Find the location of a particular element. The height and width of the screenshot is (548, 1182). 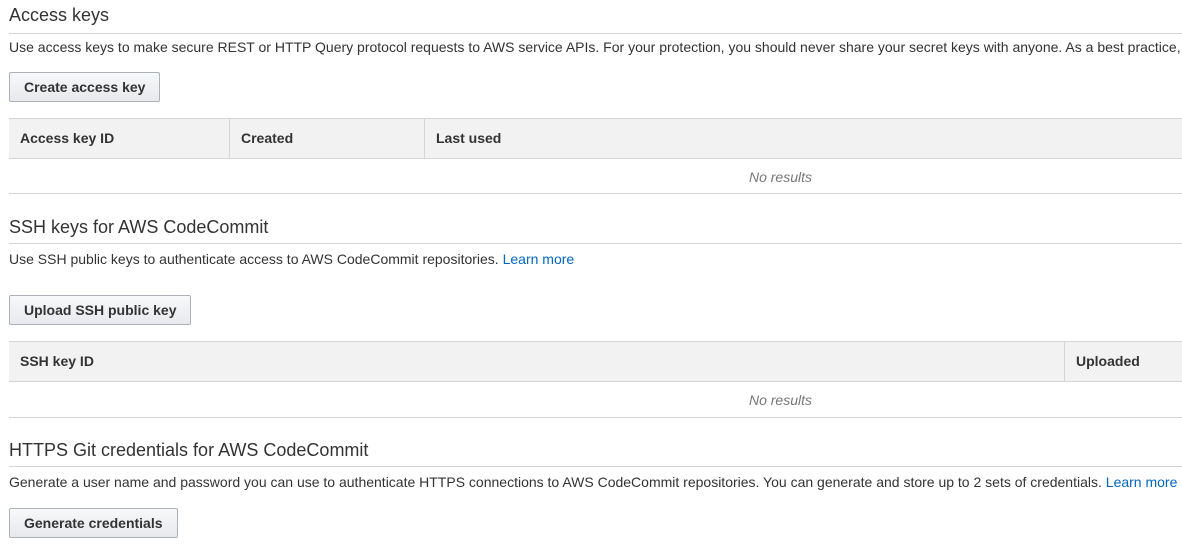

access-keys-title: Access keys is located at coordinates (59, 15).